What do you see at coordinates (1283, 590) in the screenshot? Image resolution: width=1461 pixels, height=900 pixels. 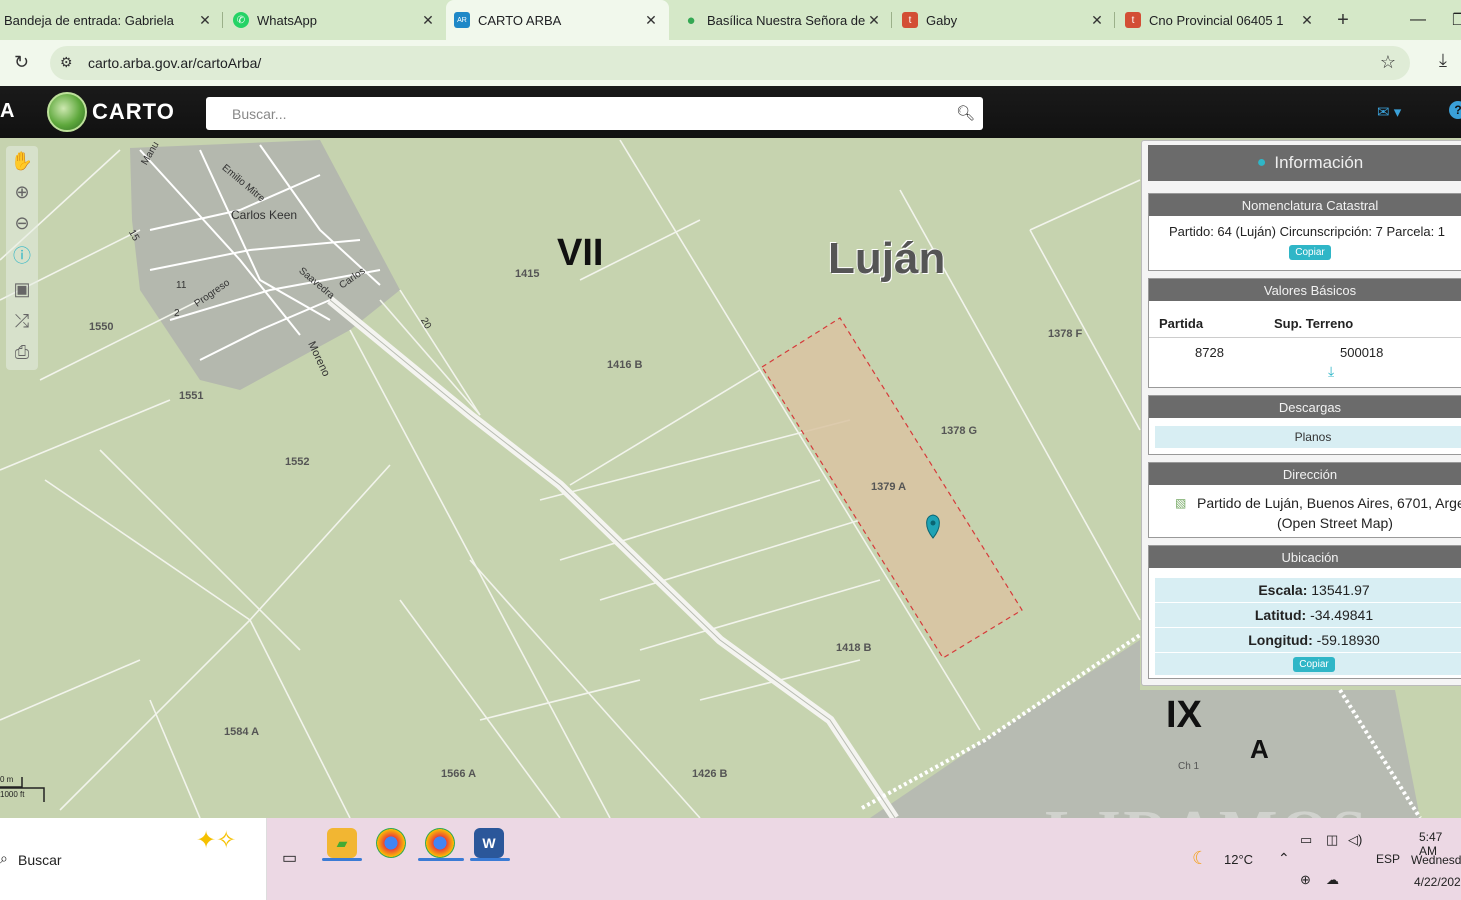 I see `escala-label: Escala:` at bounding box center [1283, 590].